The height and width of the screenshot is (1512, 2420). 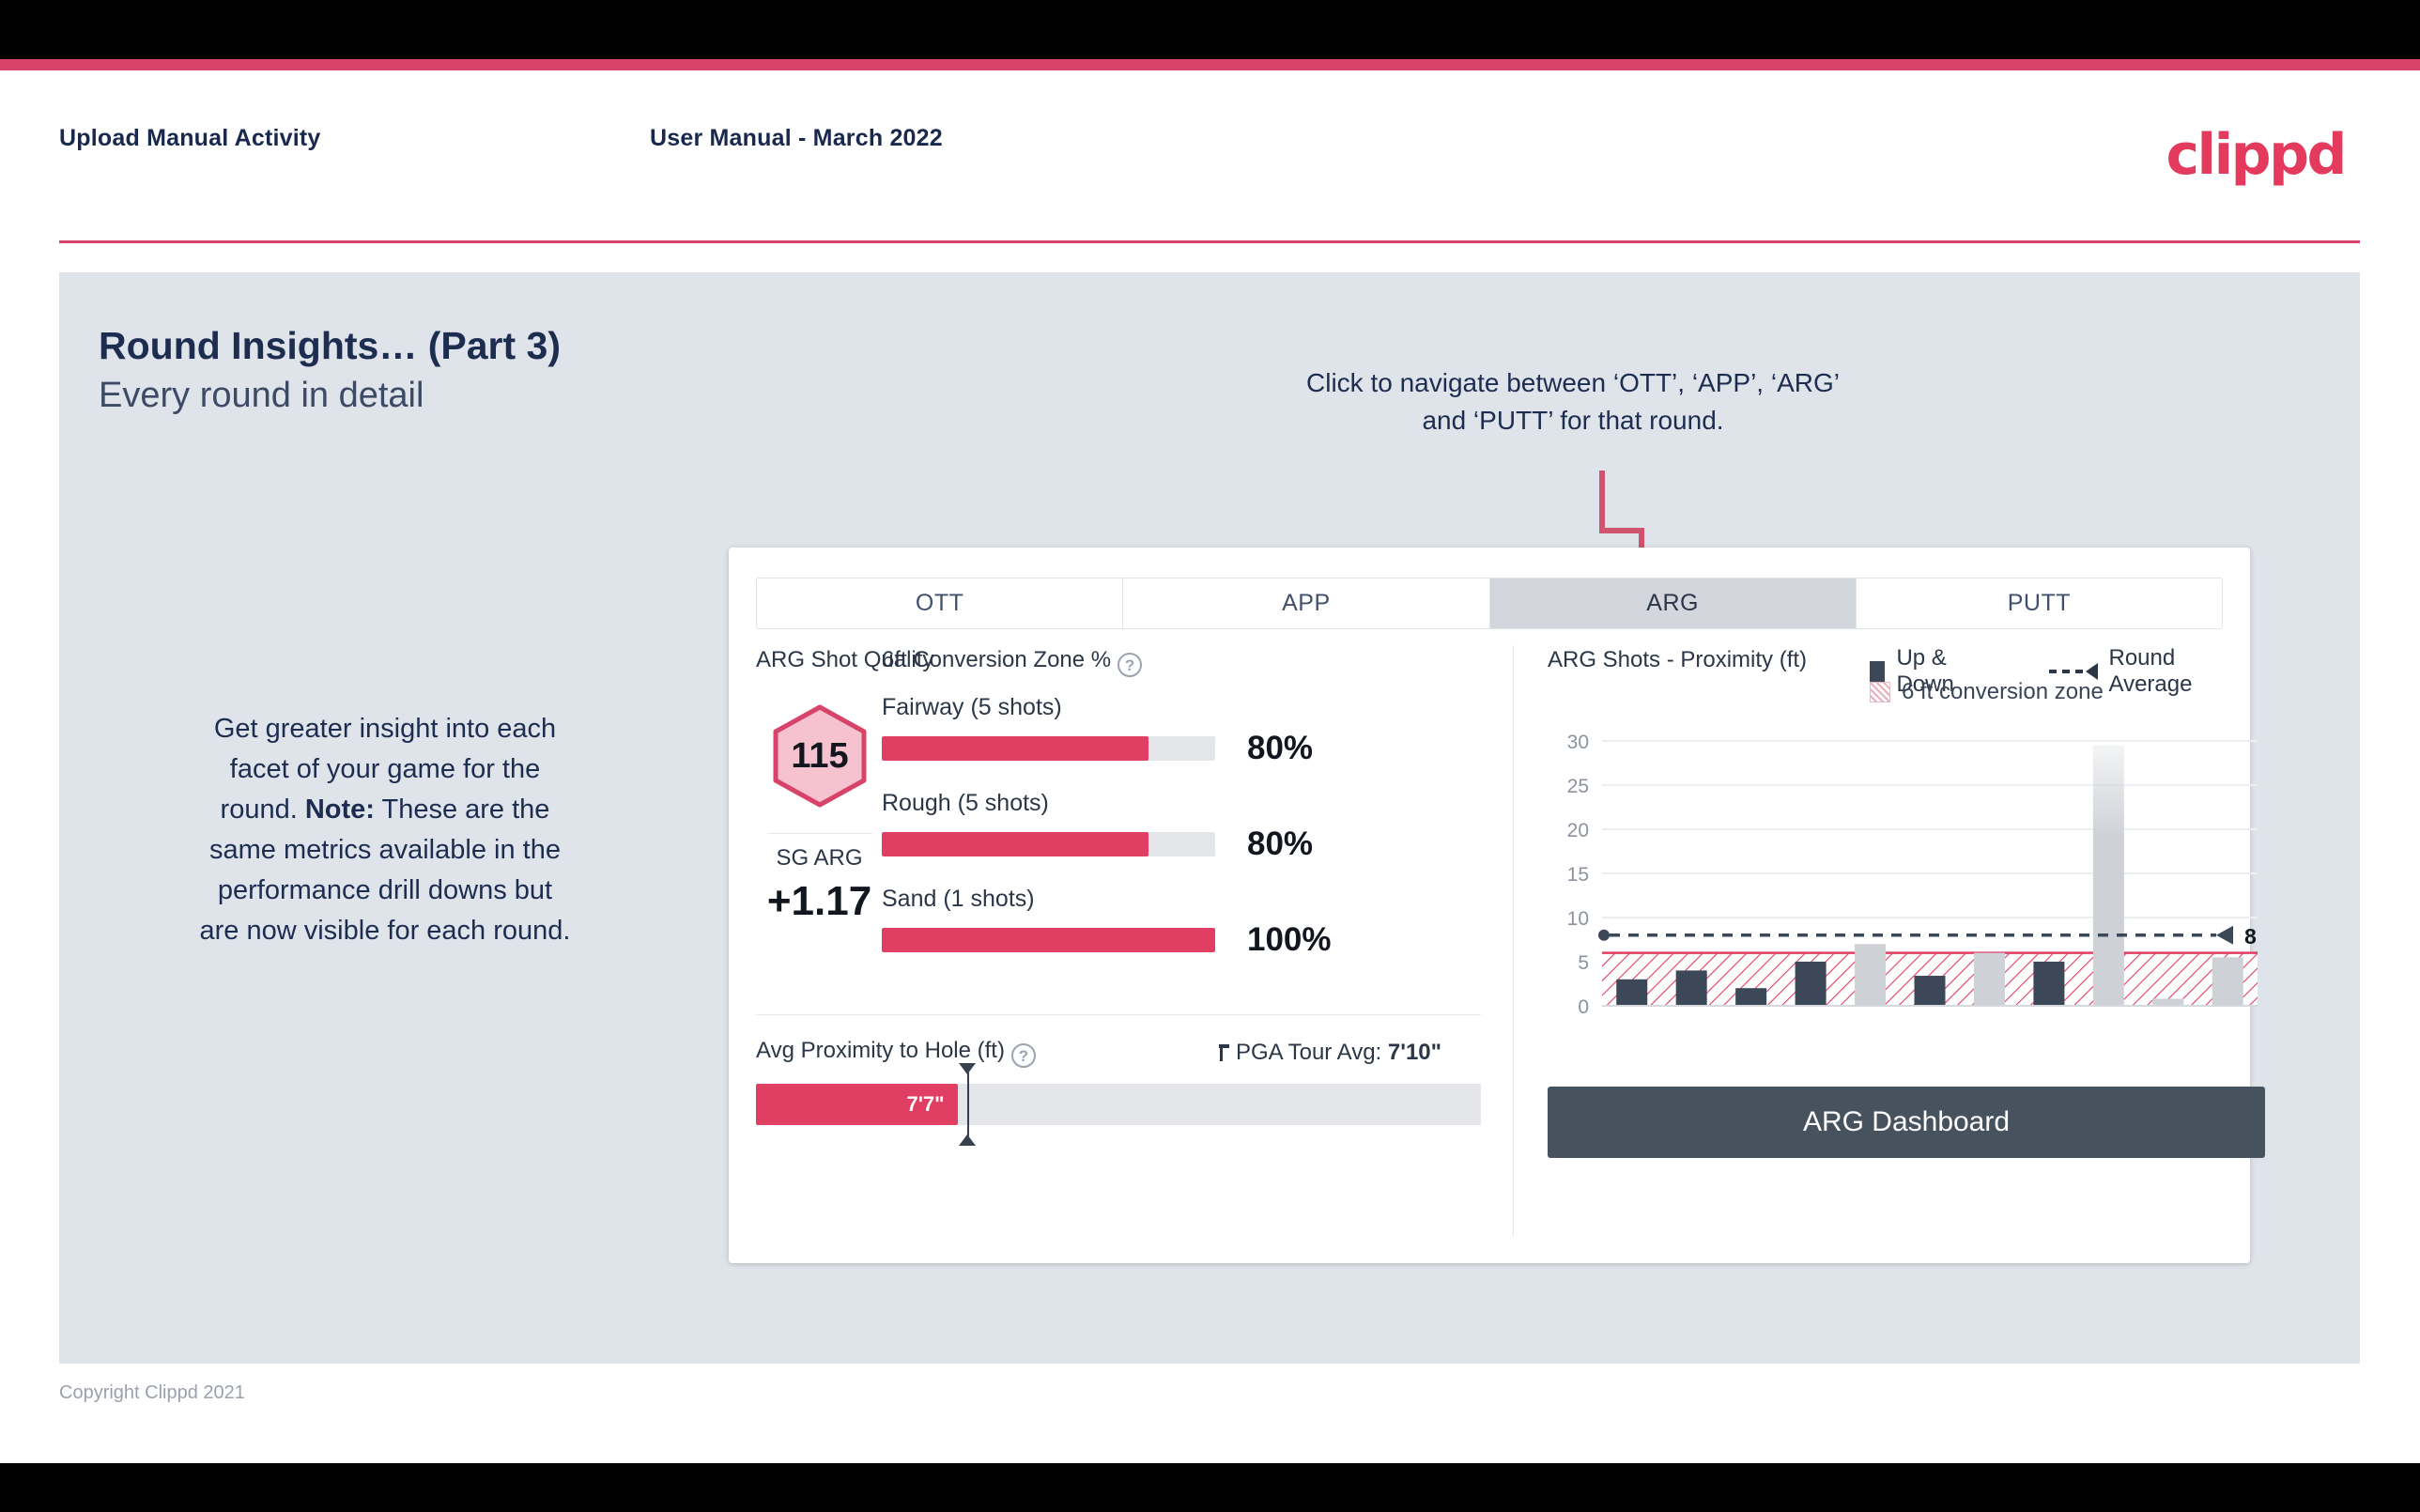 I want to click on shot-quality-score: 115, so click(x=820, y=755).